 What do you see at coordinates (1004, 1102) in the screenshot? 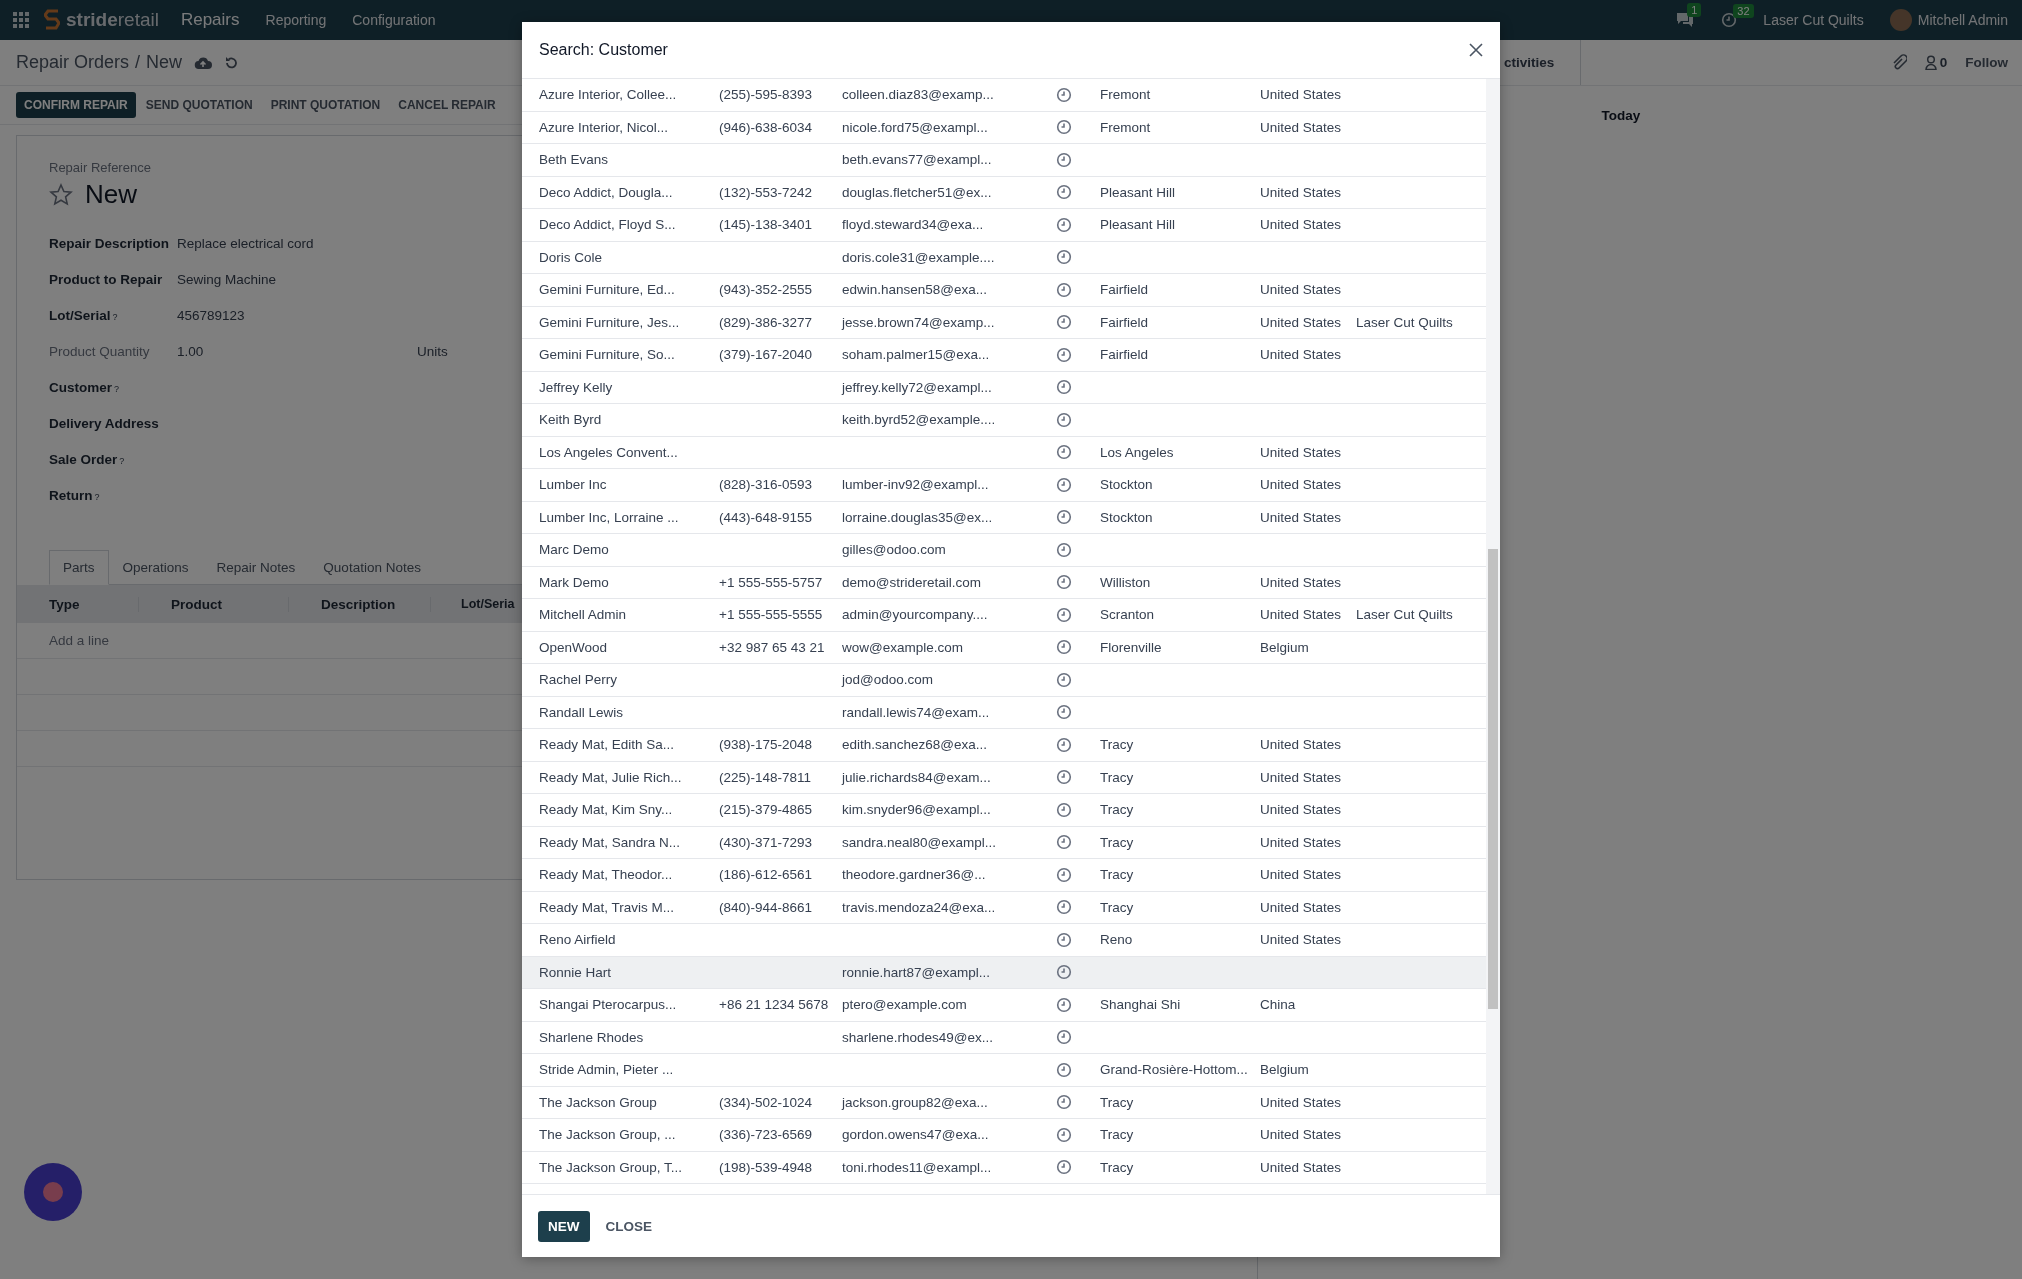
I see `customer-row: The Jackson Group (334)-502-1024 jackson.group82@exa... Tracy United States` at bounding box center [1004, 1102].